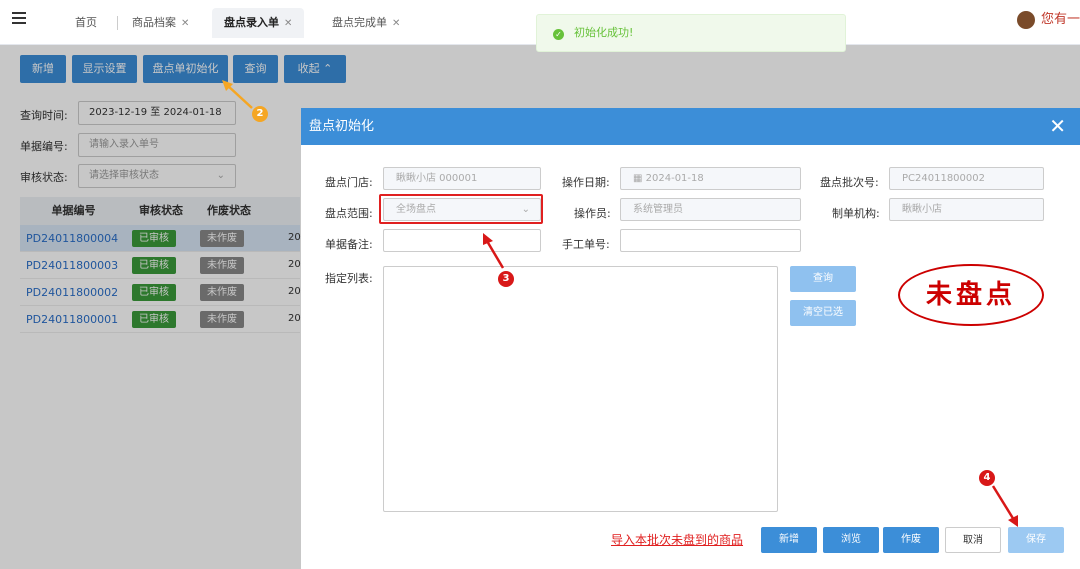  What do you see at coordinates (823, 279) in the screenshot?
I see `list-query-button: 查询` at bounding box center [823, 279].